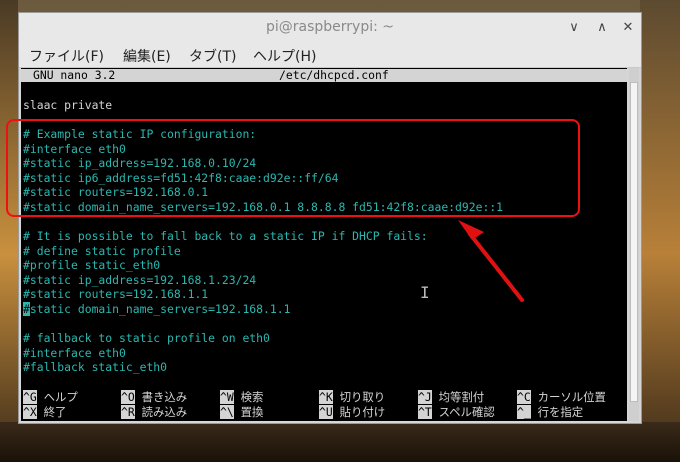  Describe the element at coordinates (491, 261) in the screenshot. I see `annotation-arrow-icon` at that location.